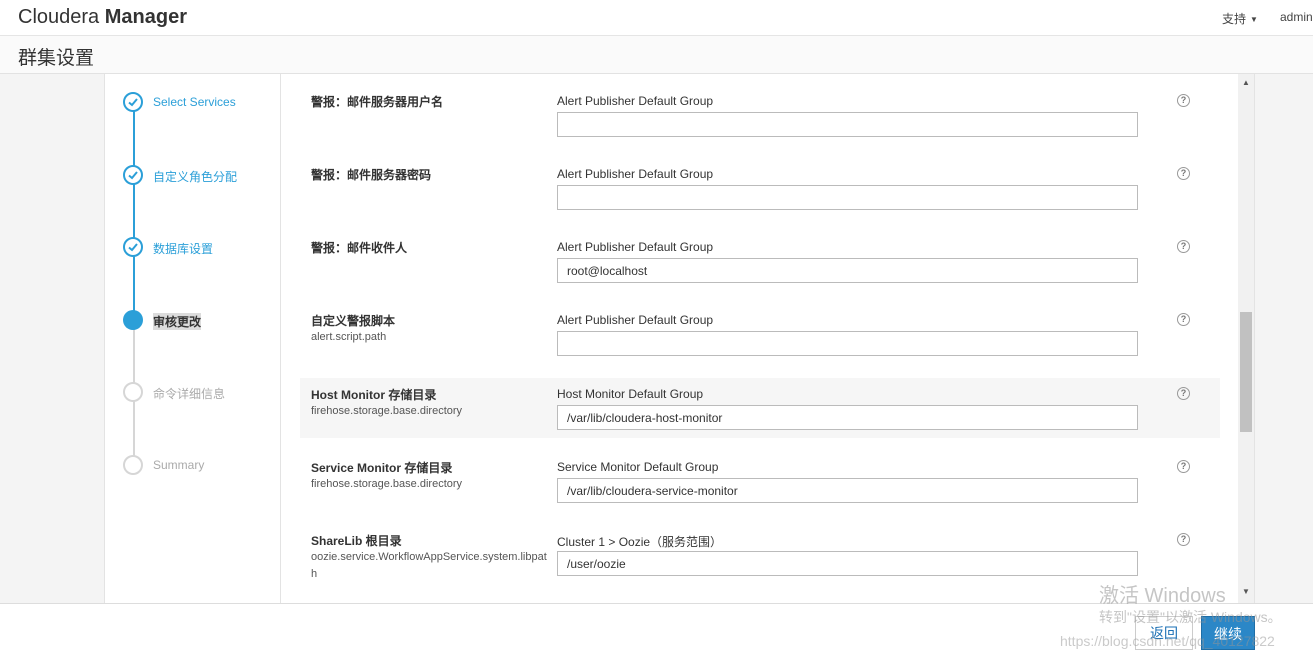 The height and width of the screenshot is (660, 1313). I want to click on brand-bold-text: Manager, so click(145, 17).